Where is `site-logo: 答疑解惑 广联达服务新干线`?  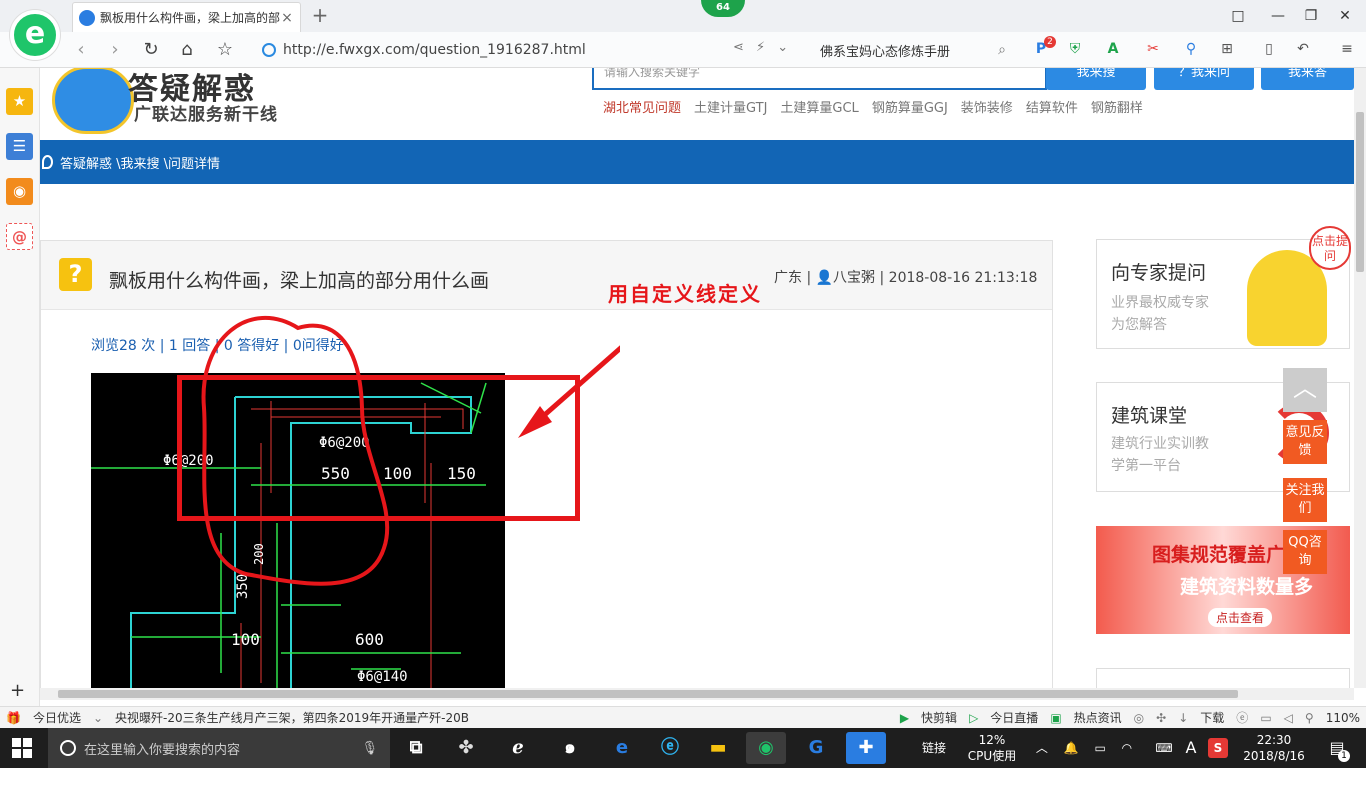
site-logo: 答疑解惑 广联达服务新干线 is located at coordinates (170, 104).